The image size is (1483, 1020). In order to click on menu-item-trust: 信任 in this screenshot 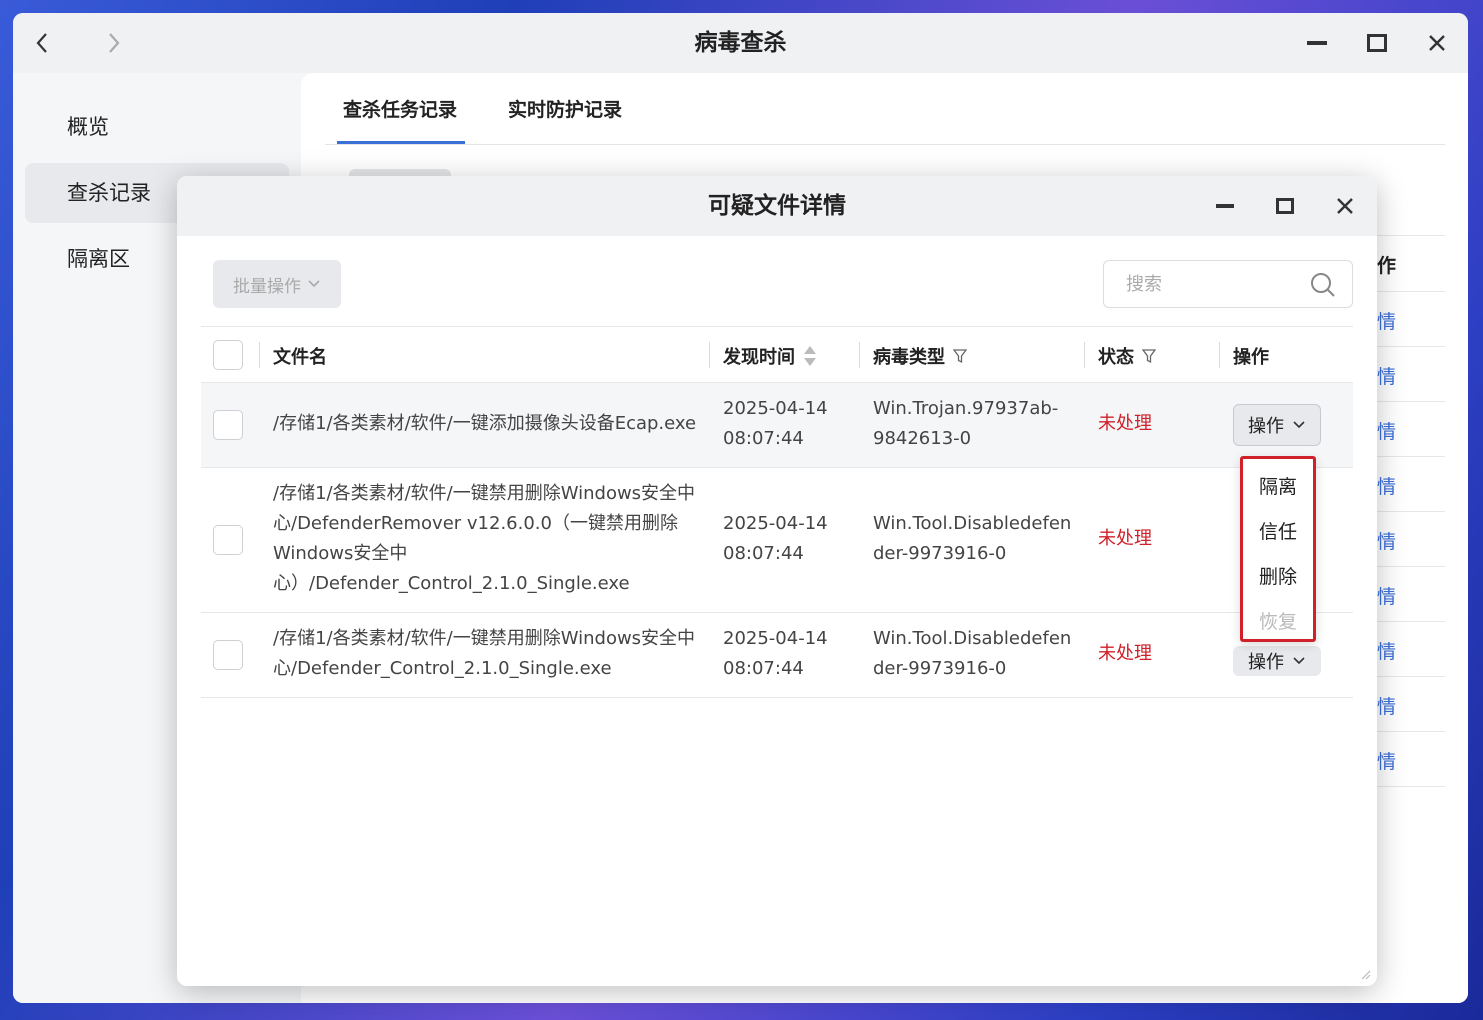, I will do `click(1278, 530)`.